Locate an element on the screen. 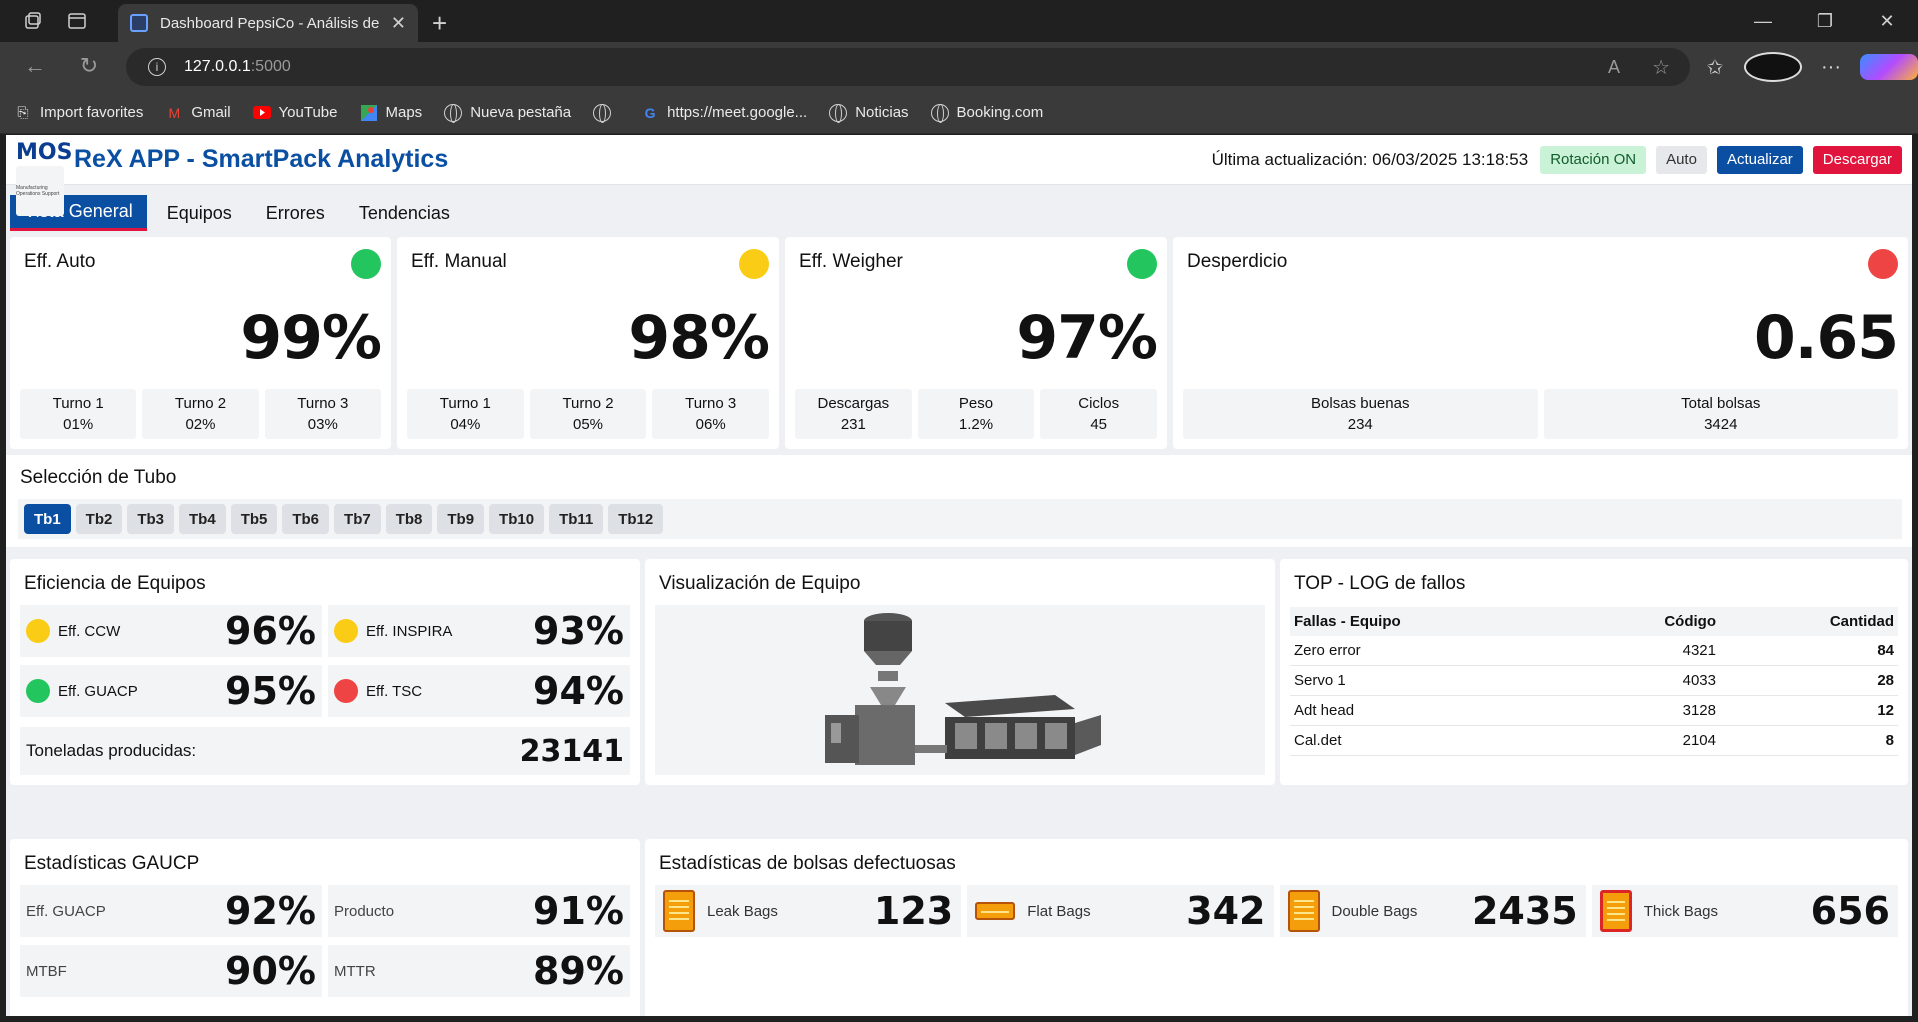 The image size is (1918, 1022). browser-tab: Dashboard PepsiCo - Análisis de E ✕ is located at coordinates (268, 23).